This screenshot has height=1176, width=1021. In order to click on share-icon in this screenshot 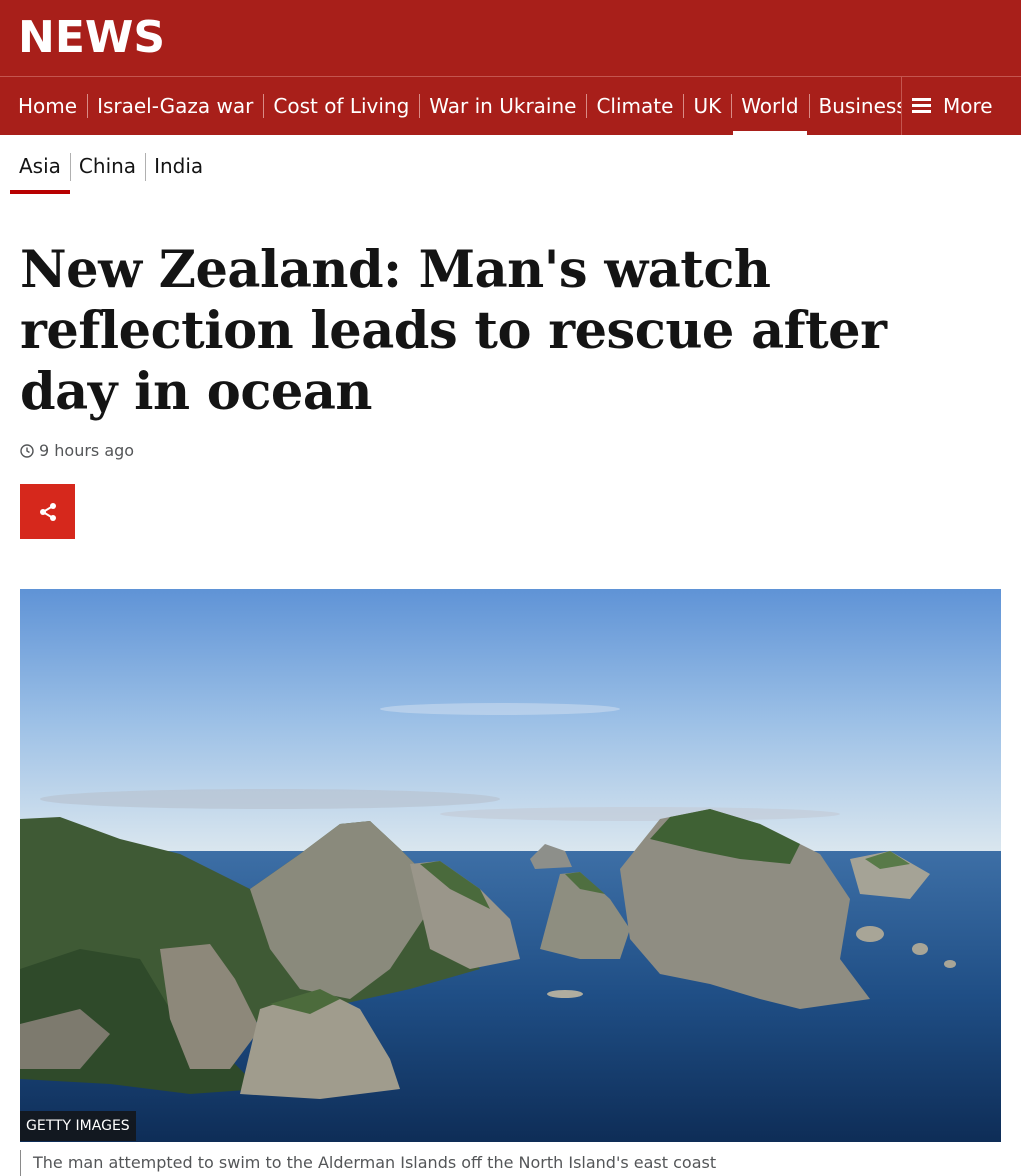, I will do `click(47, 511)`.